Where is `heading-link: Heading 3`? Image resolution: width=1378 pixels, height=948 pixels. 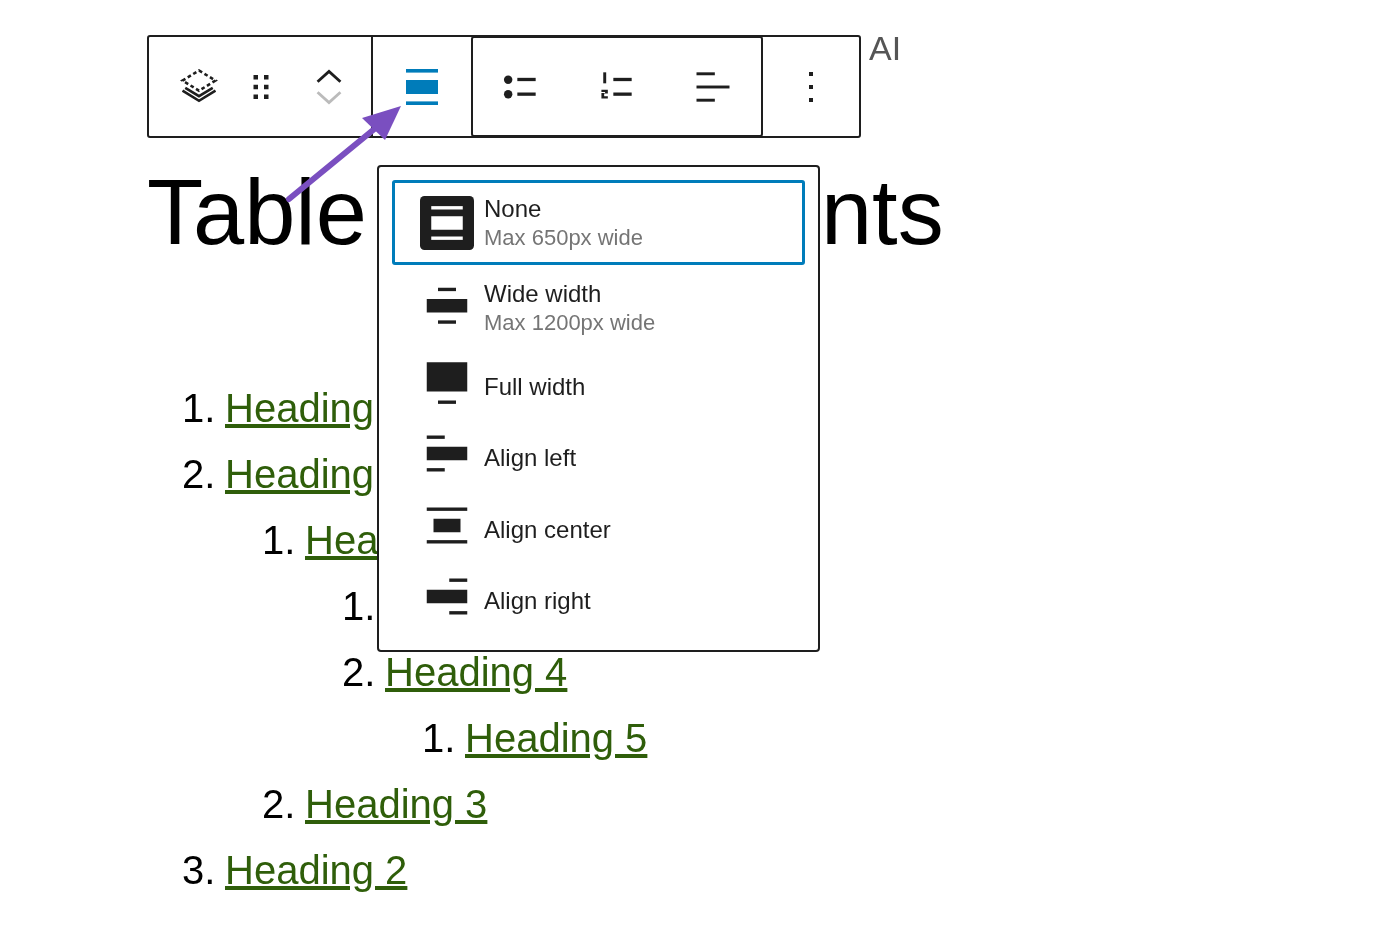
heading-link: Heading 3 is located at coordinates (396, 804).